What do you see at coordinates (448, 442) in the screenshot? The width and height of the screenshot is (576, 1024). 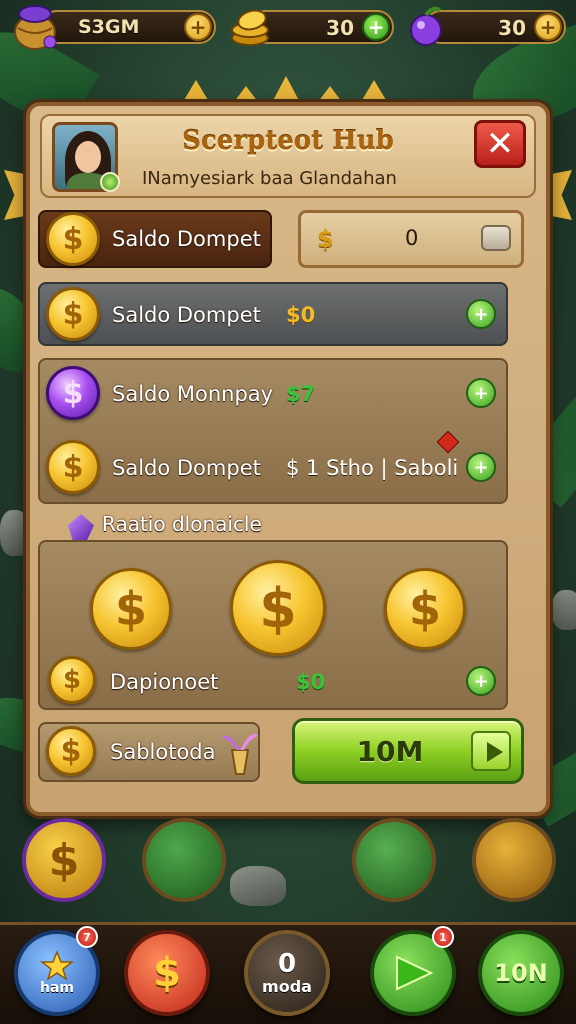 I see `red-gem-icon` at bounding box center [448, 442].